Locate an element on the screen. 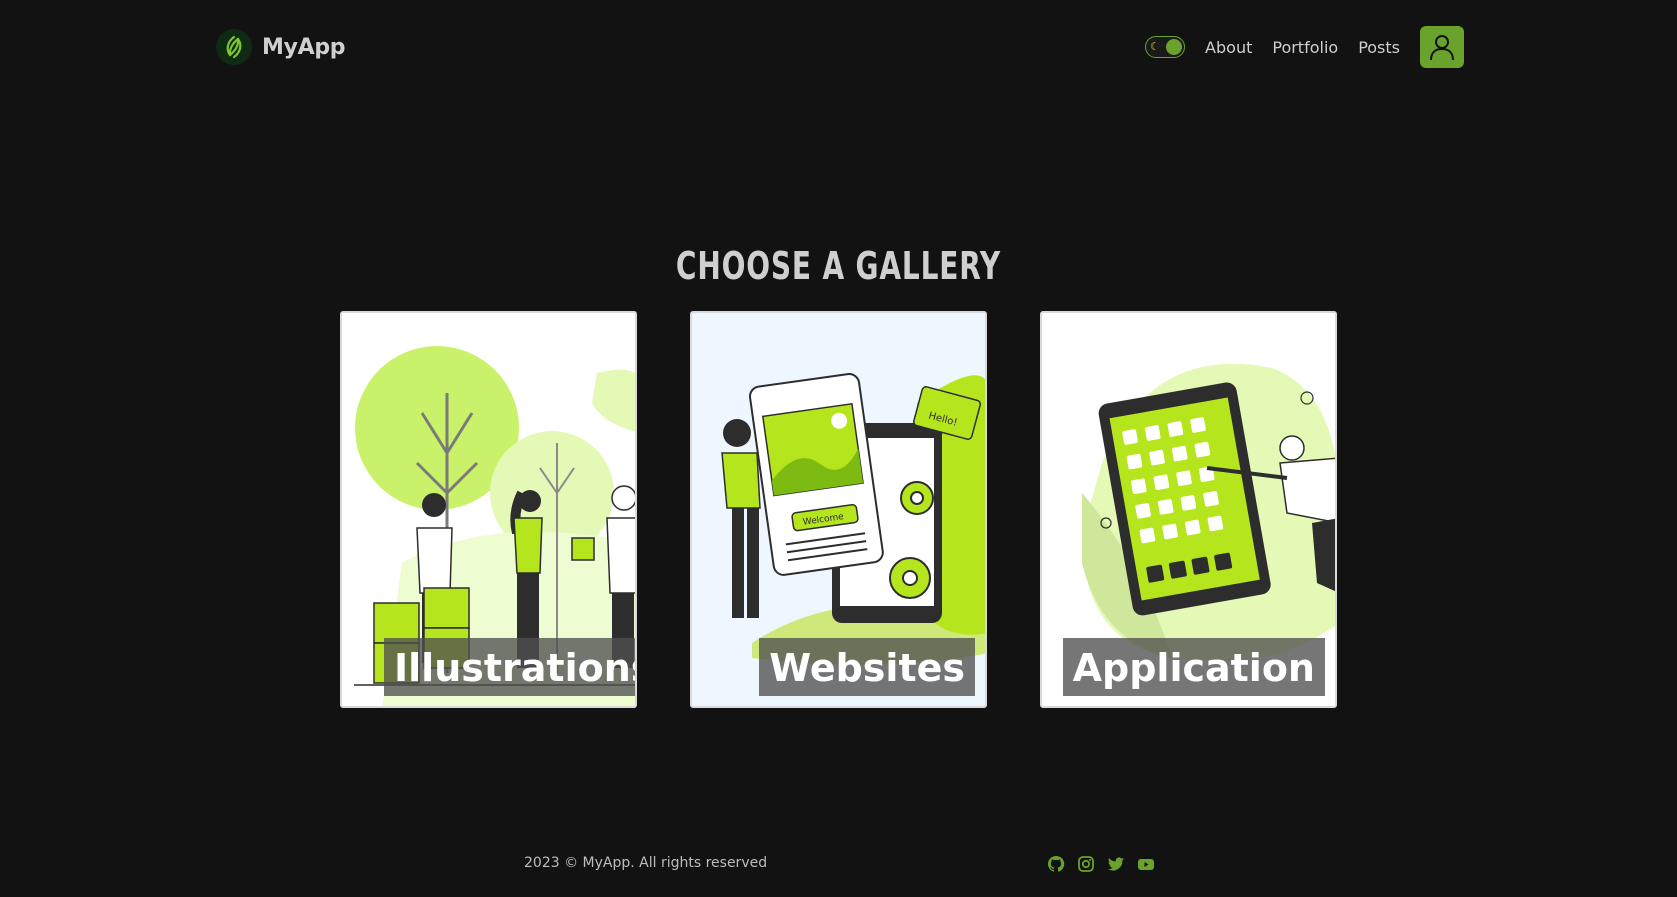 This screenshot has width=1677, height=897. main-nav: ☾ About Portfolio Posts is located at coordinates (1304, 47).